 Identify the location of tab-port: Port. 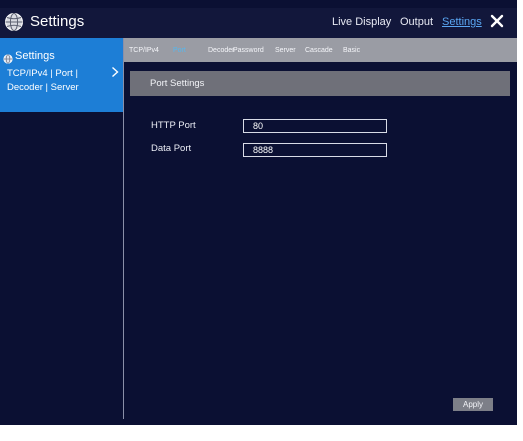
(179, 50).